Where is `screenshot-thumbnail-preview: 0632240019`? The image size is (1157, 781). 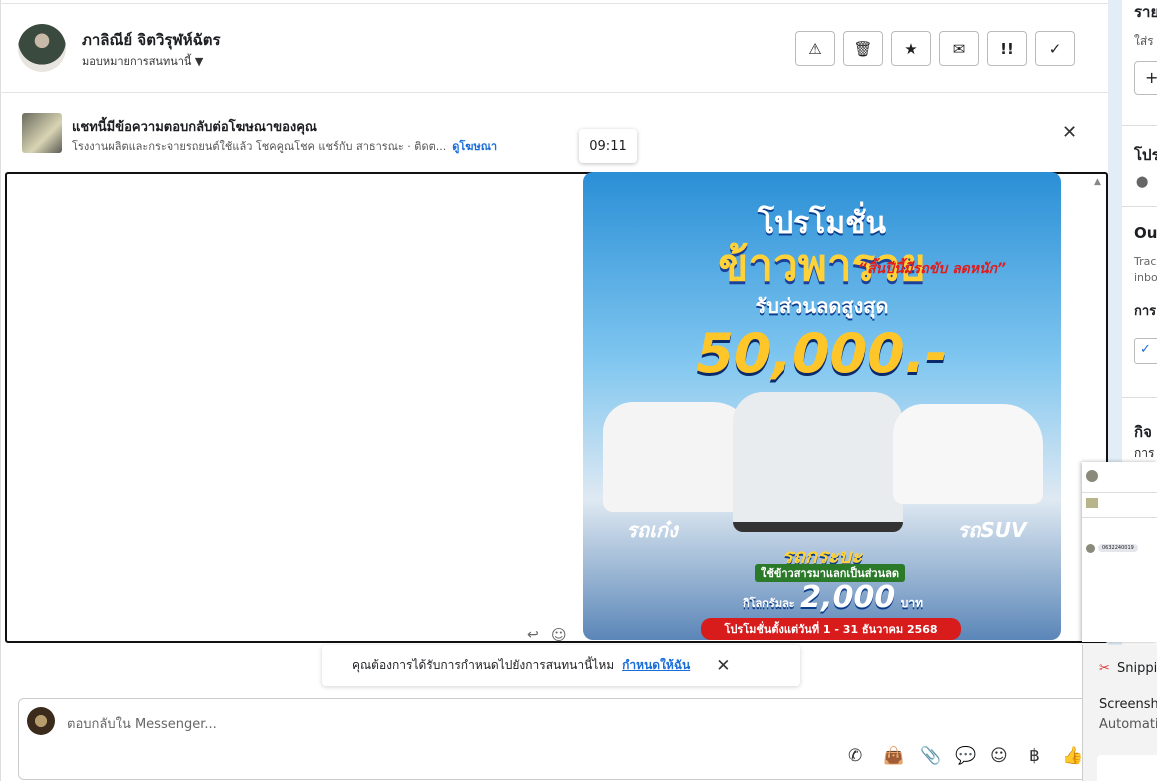
screenshot-thumbnail-preview: 0632240019 is located at coordinates (1119, 552).